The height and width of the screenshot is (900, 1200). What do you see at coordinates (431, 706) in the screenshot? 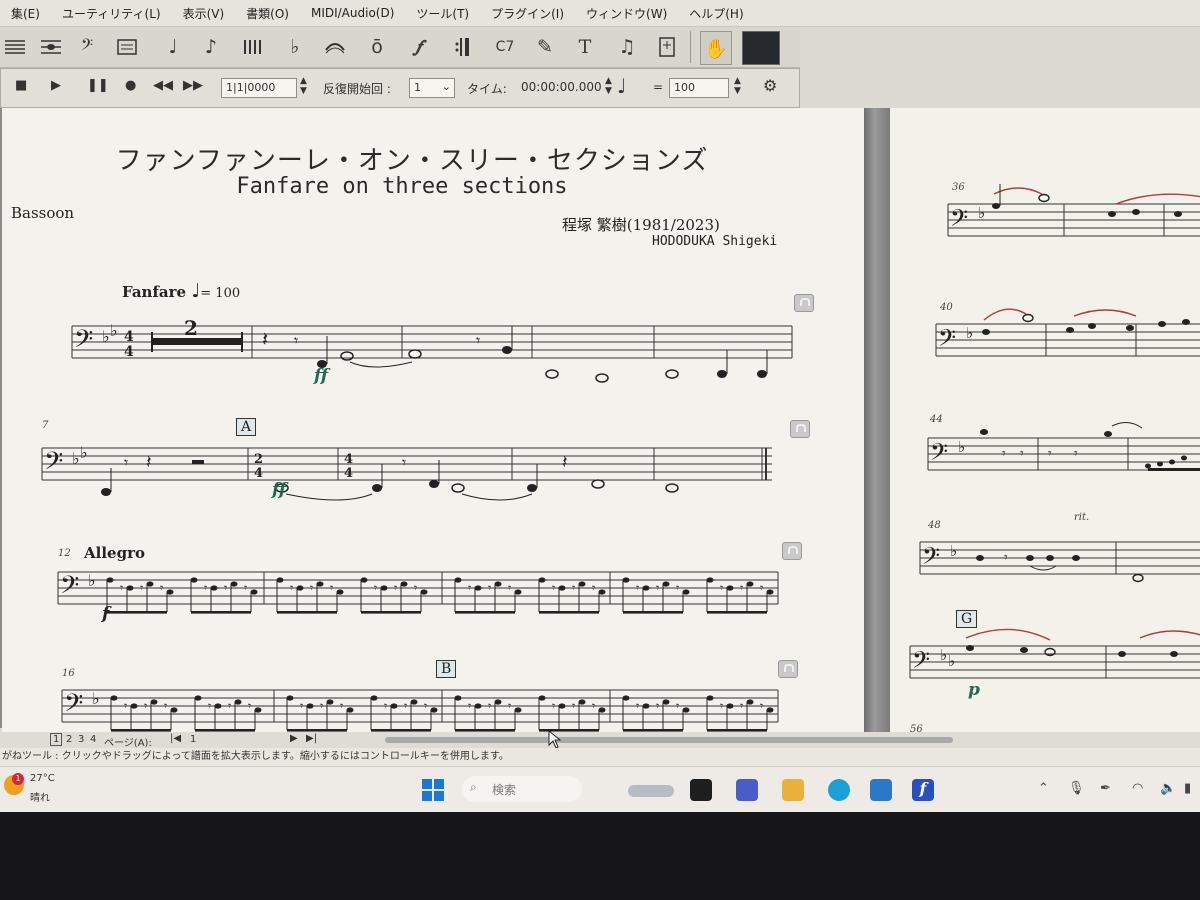
I see `staff-system-4: 𝄢 ♭ 𝄾 𝄾 𝄾 𝄾 𝄾 𝄾 𝄾 𝄾 𝄾 𝄾 𝄾 𝄾 𝄾 𝄾 𝄾 𝄾 𝄾 𝄾 𝄾 𝄾 𝄾 𝄾 𝄾 𝄾` at bounding box center [431, 706].